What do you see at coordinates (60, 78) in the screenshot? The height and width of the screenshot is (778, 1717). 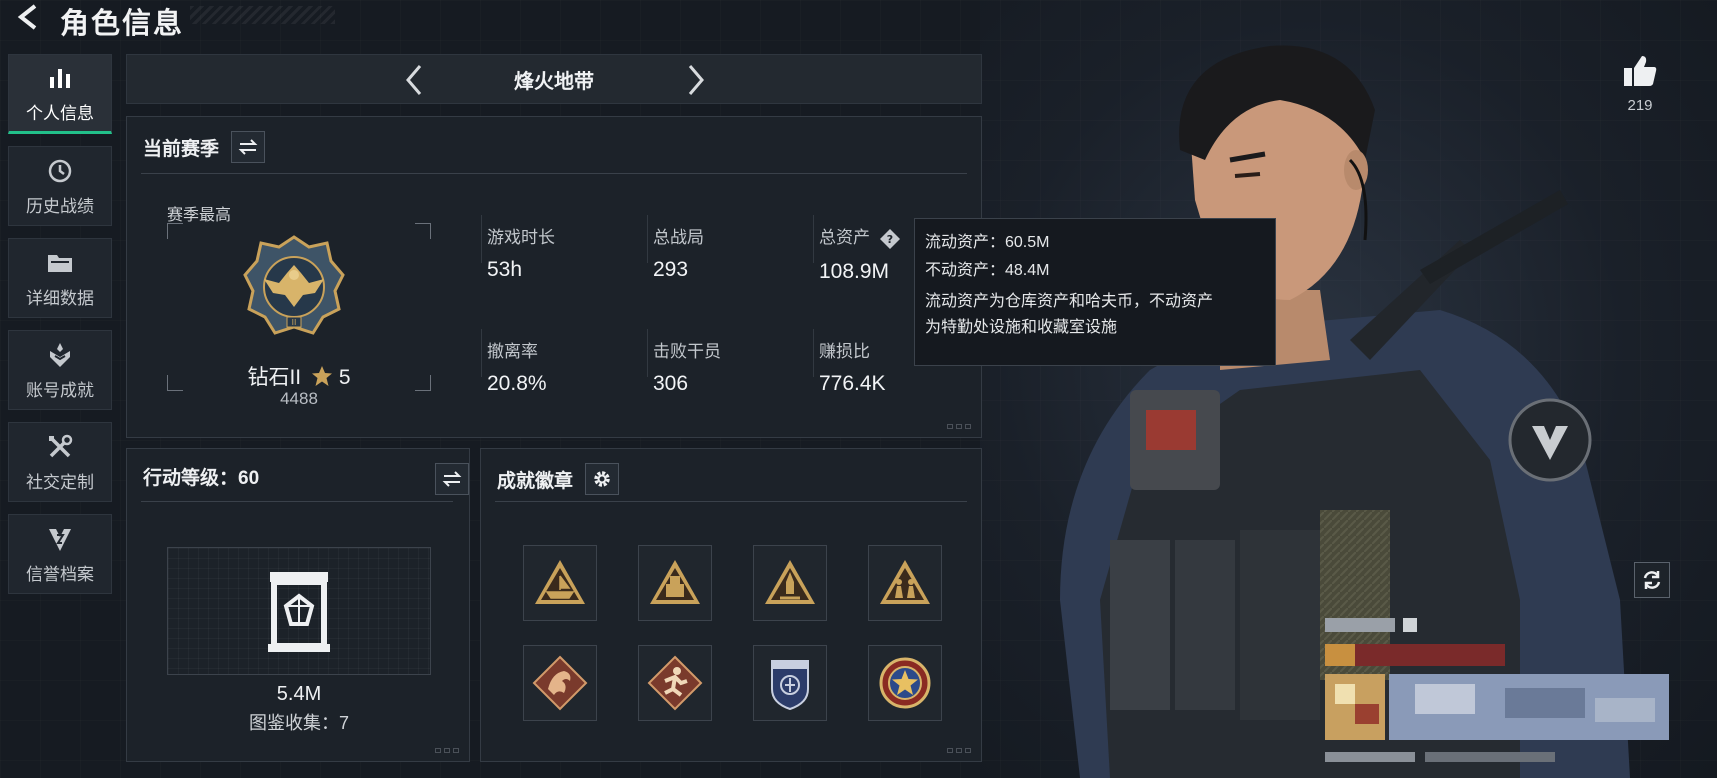 I see `bar-chart-icon` at bounding box center [60, 78].